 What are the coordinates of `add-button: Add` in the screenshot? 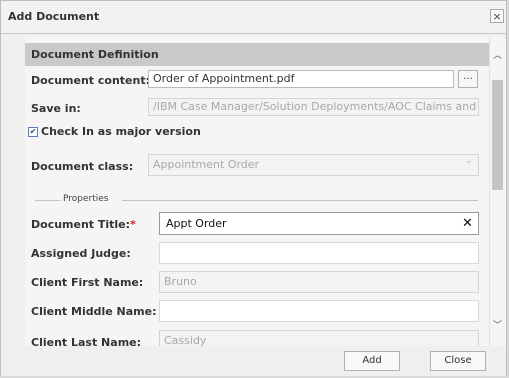 It's located at (372, 361).